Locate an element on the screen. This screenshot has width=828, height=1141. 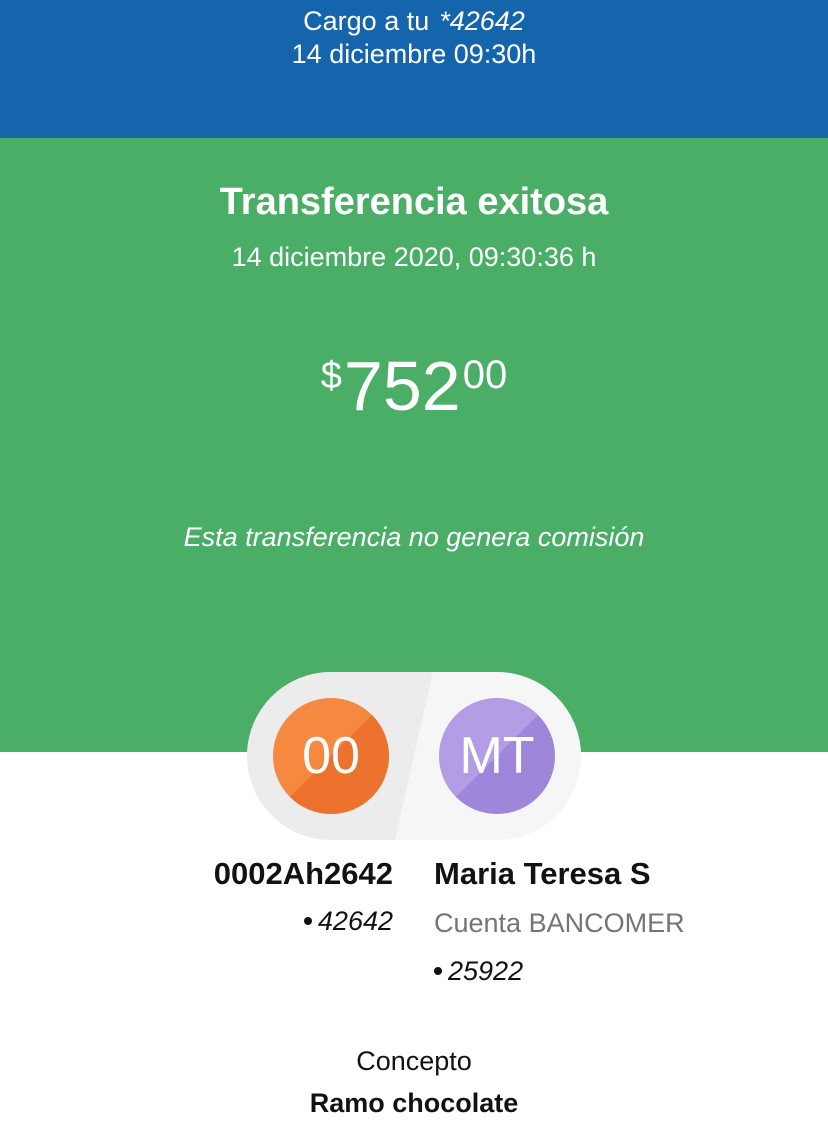
header-datetime: 14 diciembre 09:30h is located at coordinates (414, 54).